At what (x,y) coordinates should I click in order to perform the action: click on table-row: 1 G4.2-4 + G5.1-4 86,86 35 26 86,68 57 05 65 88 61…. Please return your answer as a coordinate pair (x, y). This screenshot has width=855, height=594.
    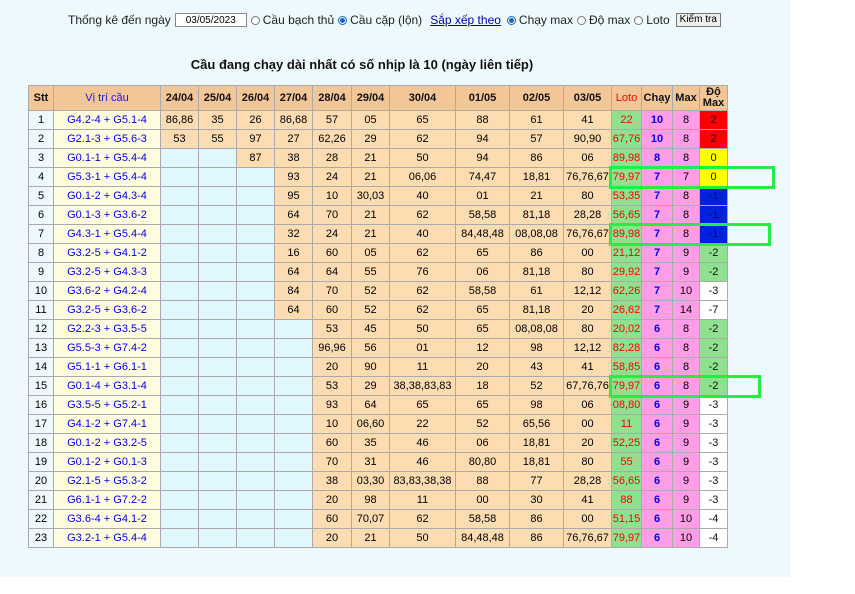
    Looking at the image, I should click on (378, 120).